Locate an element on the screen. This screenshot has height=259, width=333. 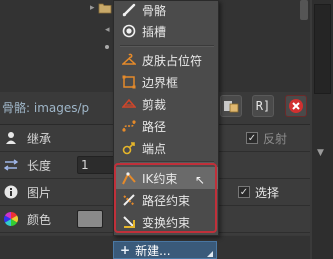
menu-item-label: 插槽 is located at coordinates (154, 31).